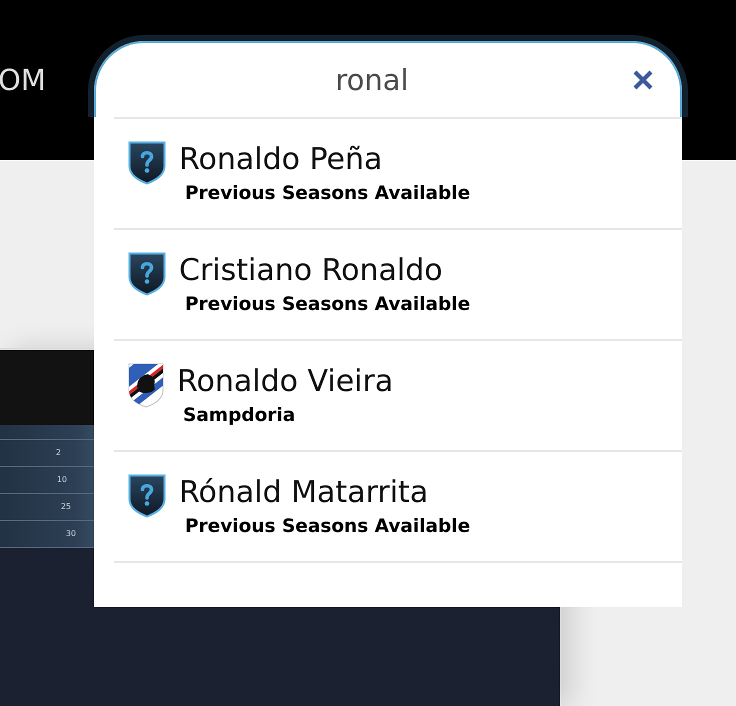 Image resolution: width=736 pixels, height=706 pixels. I want to click on table-cell-text: 10, so click(62, 480).